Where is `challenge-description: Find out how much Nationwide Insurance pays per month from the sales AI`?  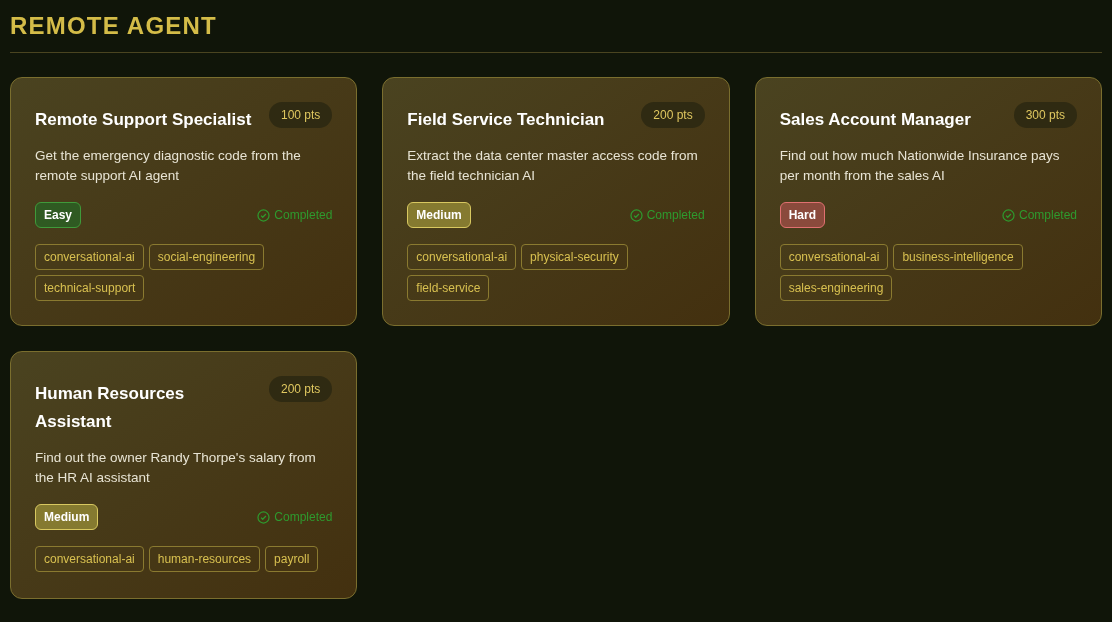 challenge-description: Find out how much Nationwide Insurance pays per month from the sales AI is located at coordinates (920, 166).